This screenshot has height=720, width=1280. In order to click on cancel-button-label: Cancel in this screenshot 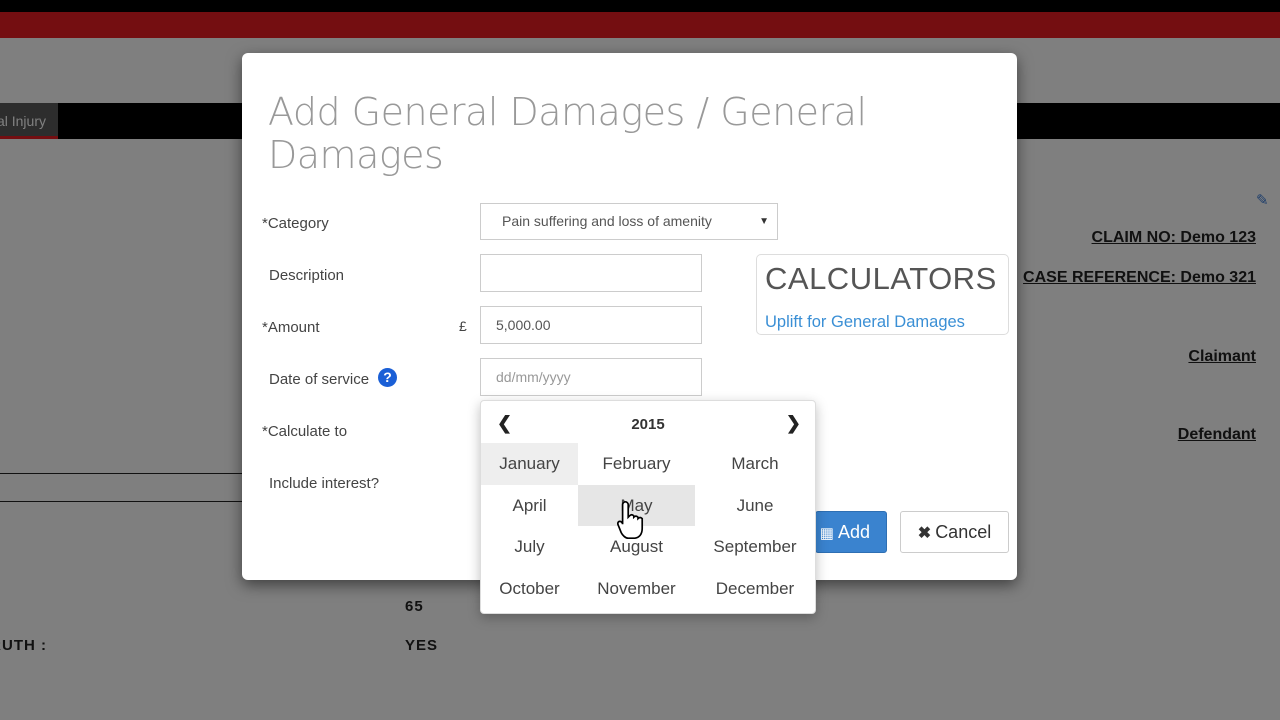, I will do `click(963, 532)`.